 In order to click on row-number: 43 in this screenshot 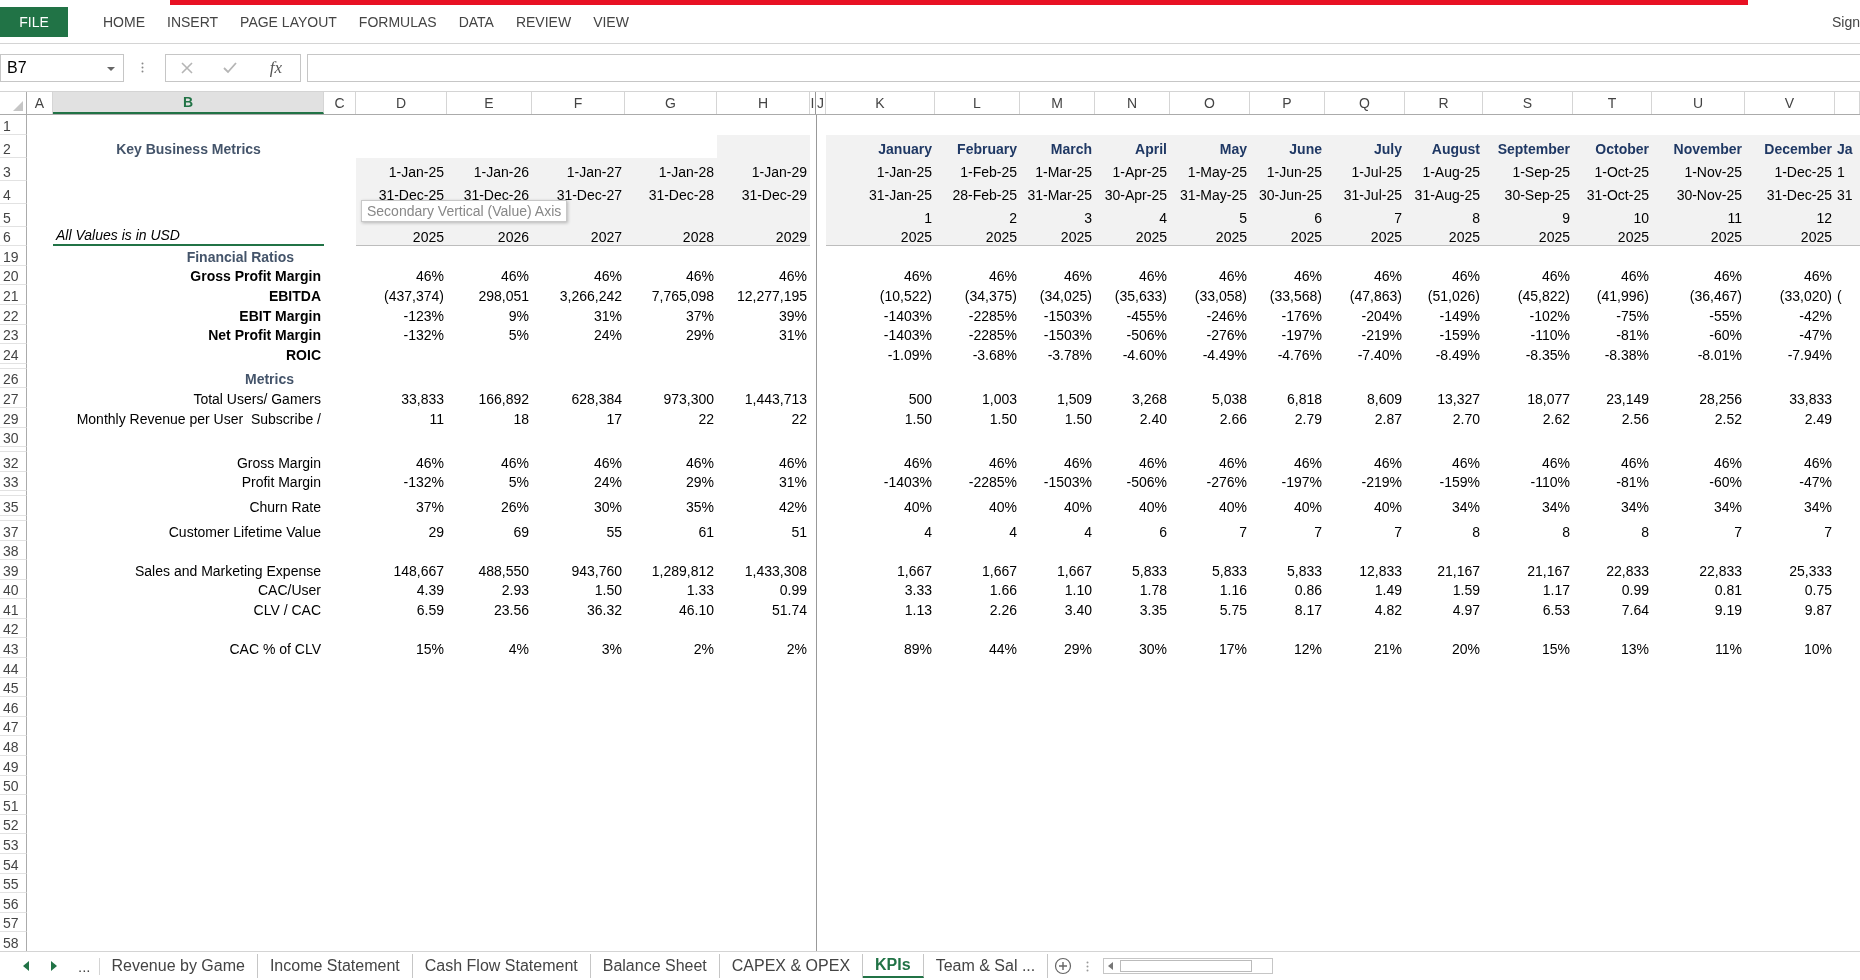, I will do `click(13, 648)`.